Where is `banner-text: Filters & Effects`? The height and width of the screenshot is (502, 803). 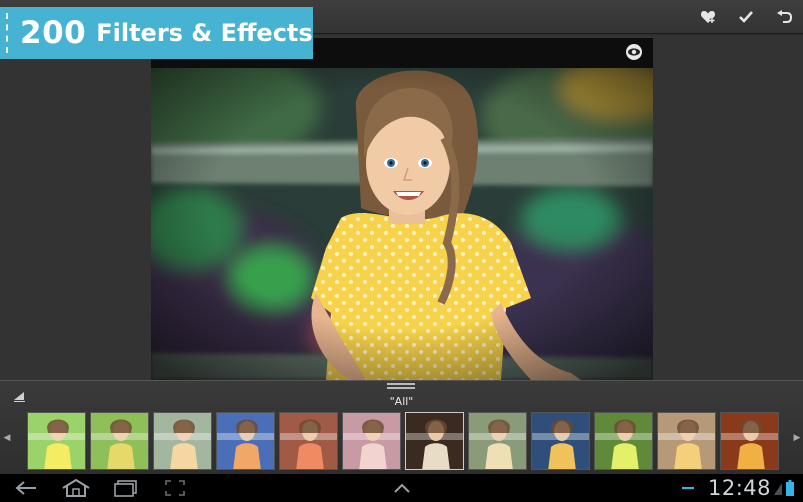
banner-text: Filters & Effects is located at coordinates (204, 33).